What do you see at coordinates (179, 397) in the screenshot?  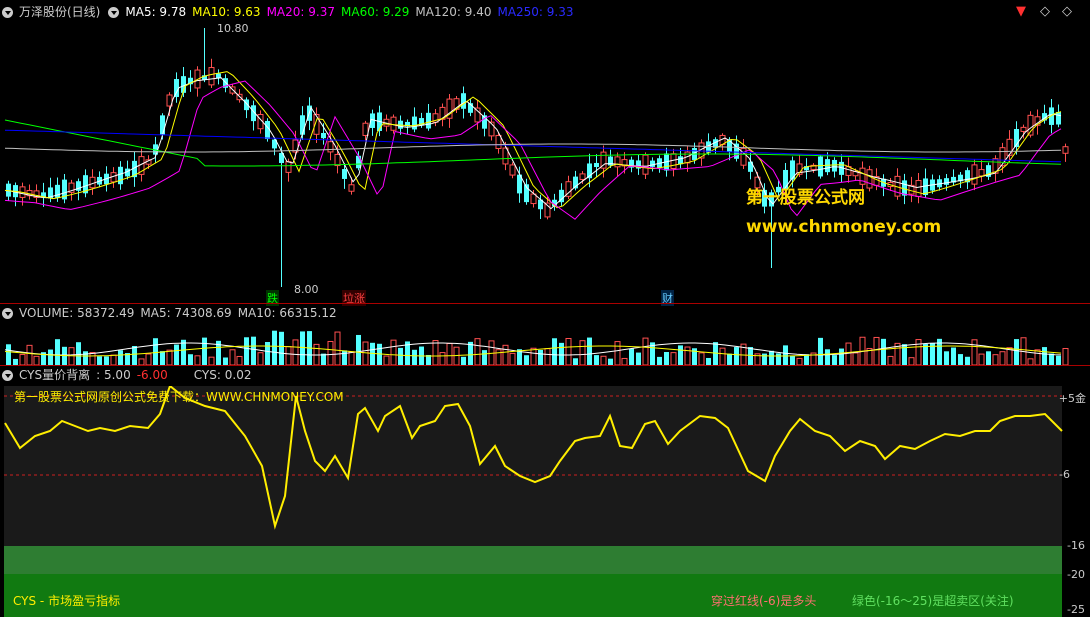 I see `cys-banner: 第一股票公式网原创公式免费下载：WWW.CHNMONEY.COM` at bounding box center [179, 397].